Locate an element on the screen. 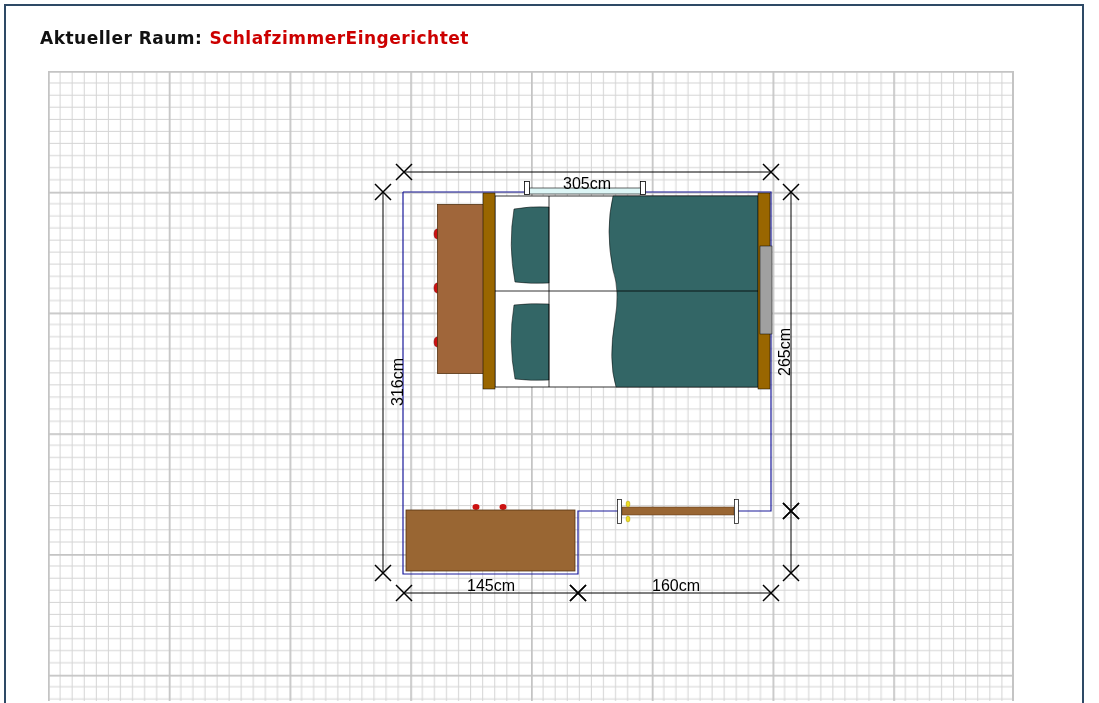  dimension-label: 305cm is located at coordinates (587, 183).